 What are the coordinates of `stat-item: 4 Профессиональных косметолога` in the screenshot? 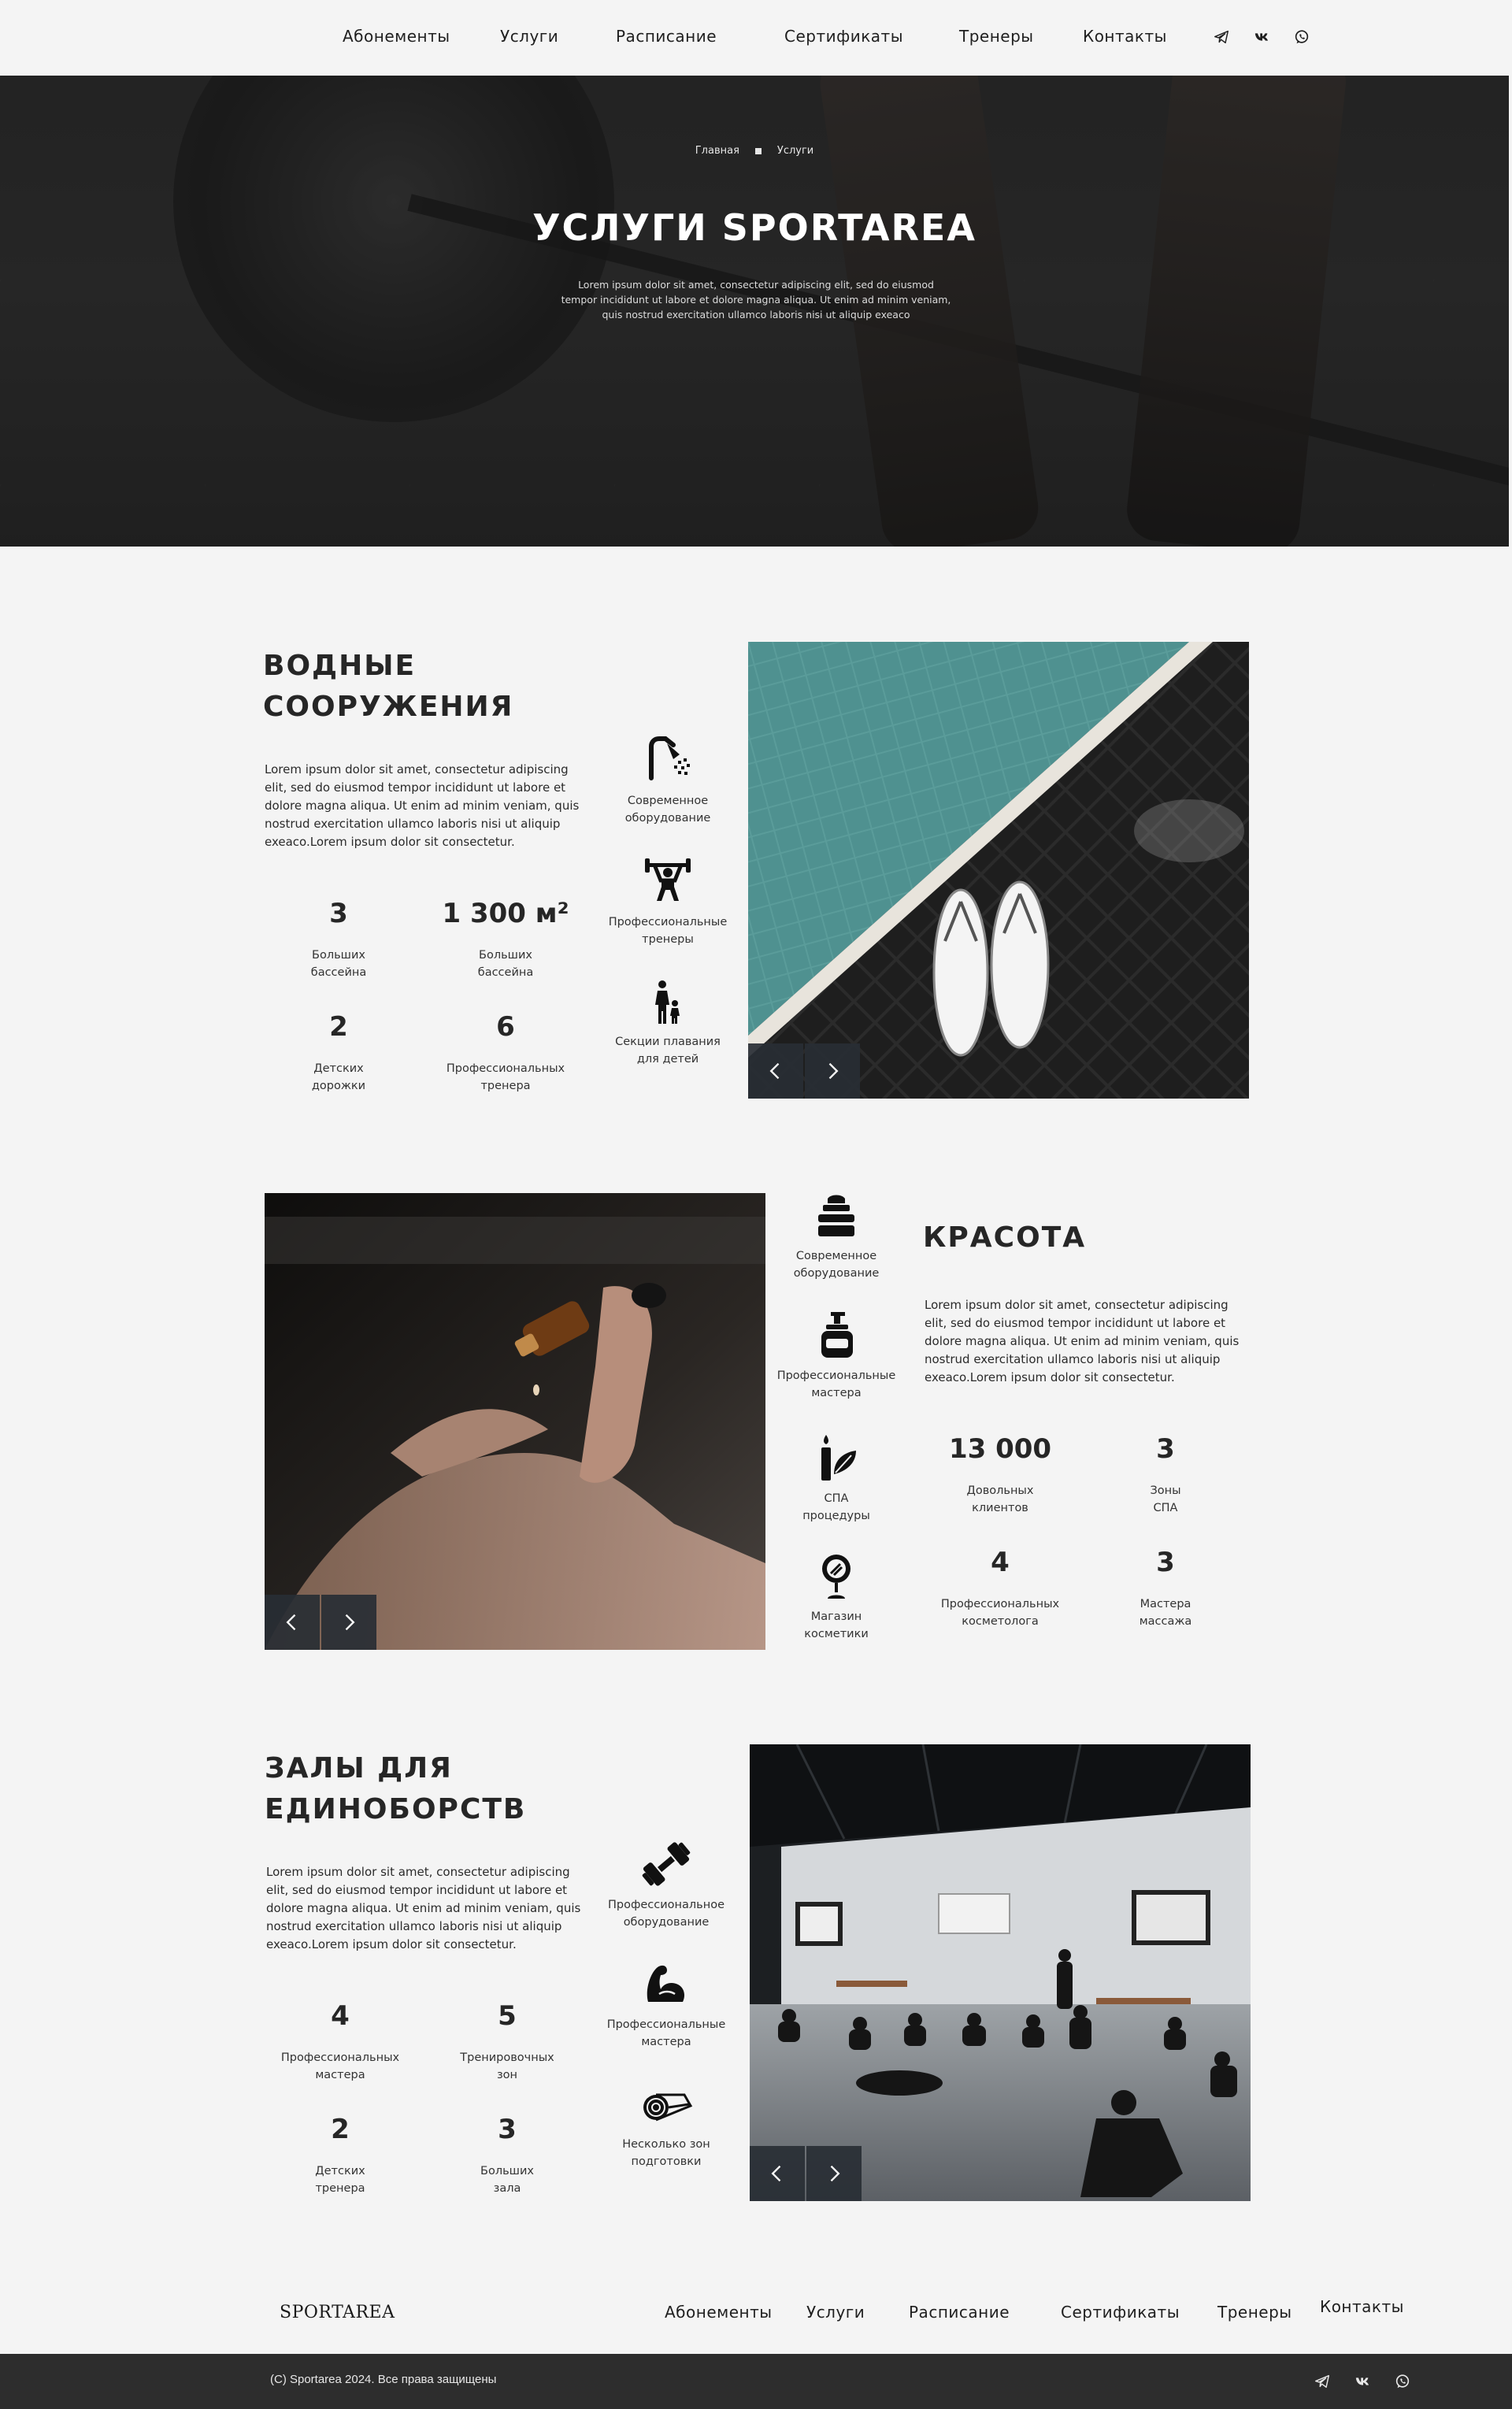 It's located at (1000, 1587).